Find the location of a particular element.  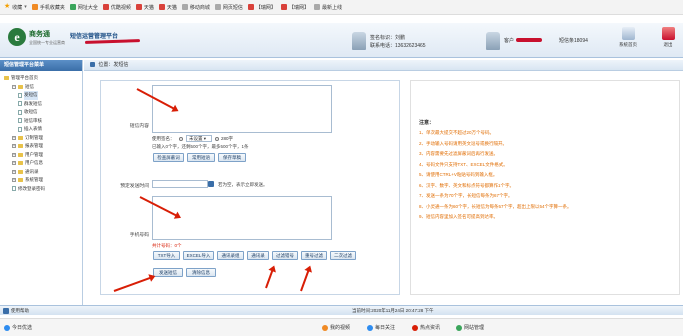

save-draft-button: 保存草稿 is located at coordinates (232, 157).